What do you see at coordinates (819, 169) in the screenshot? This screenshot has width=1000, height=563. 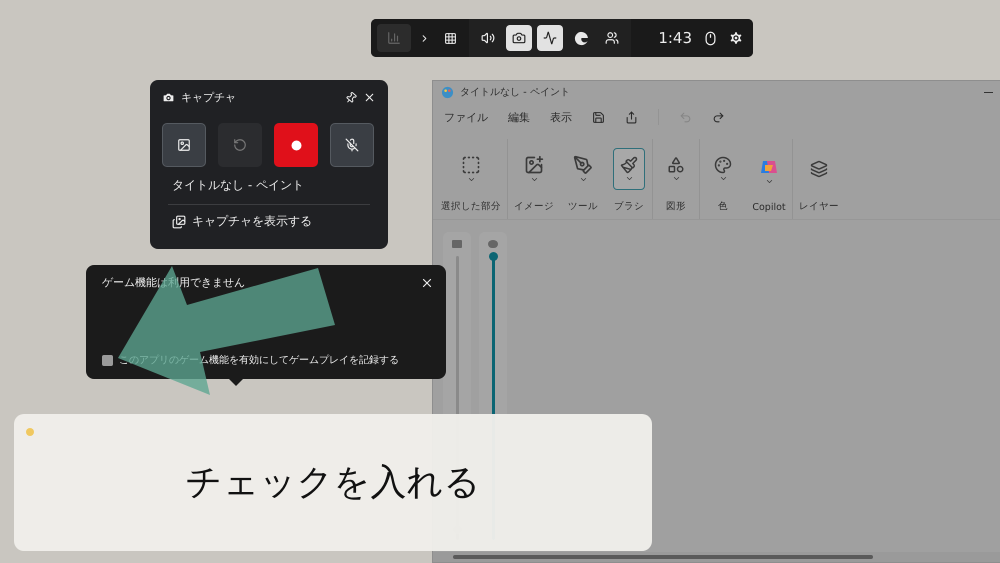 I see `layers-icon` at bounding box center [819, 169].